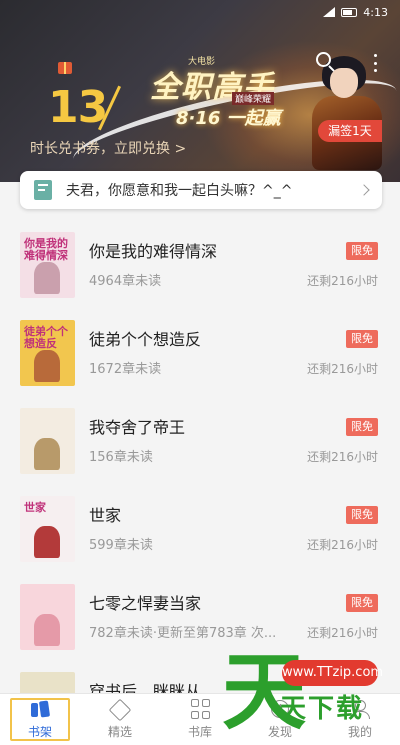 The image size is (400, 745). I want to click on bottom-nav: 书架 精选 书库 发现 我的, so click(200, 719).